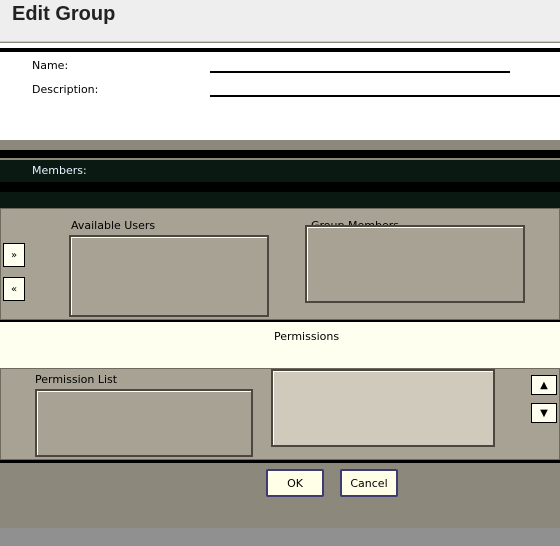 Image resolution: width=560 pixels, height=546 pixels. I want to click on permission-list, so click(383, 408).